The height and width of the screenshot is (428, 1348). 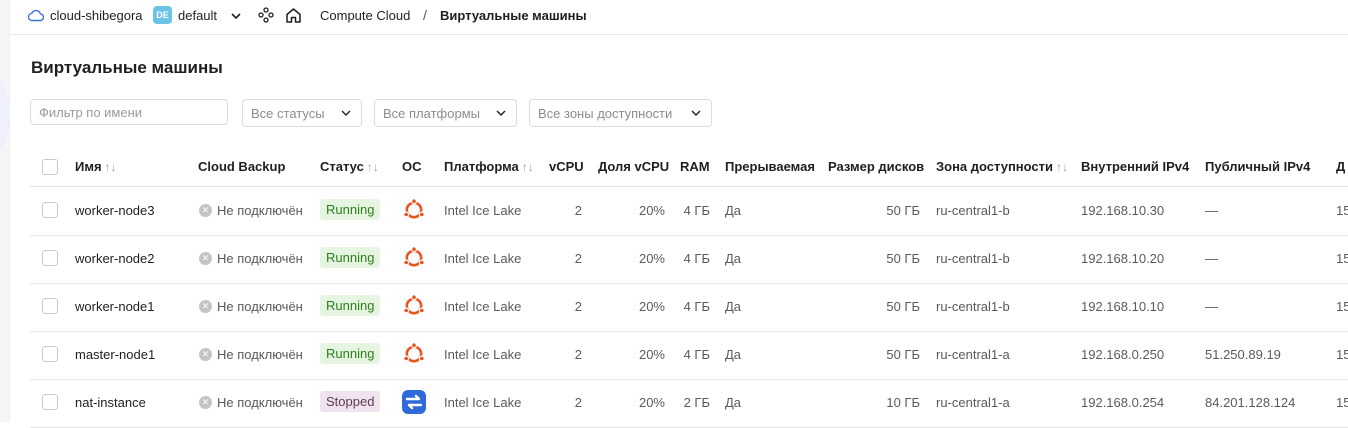 What do you see at coordinates (96, 15) in the screenshot?
I see `cloud-name: cloud-shibegora` at bounding box center [96, 15].